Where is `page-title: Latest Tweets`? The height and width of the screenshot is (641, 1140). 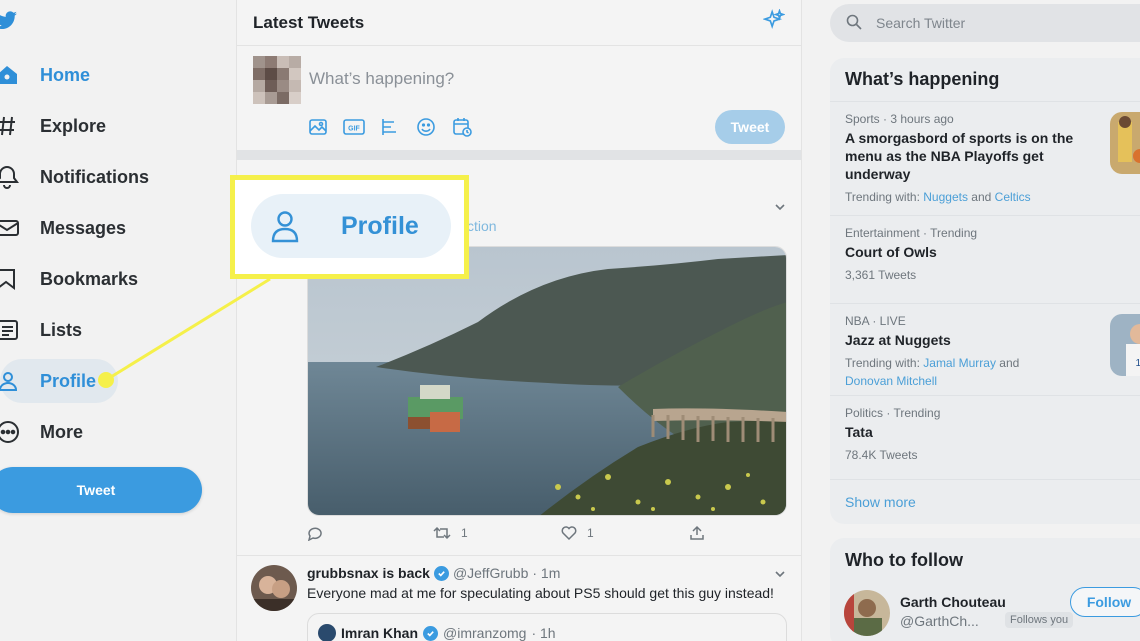
page-title: Latest Tweets is located at coordinates (309, 22).